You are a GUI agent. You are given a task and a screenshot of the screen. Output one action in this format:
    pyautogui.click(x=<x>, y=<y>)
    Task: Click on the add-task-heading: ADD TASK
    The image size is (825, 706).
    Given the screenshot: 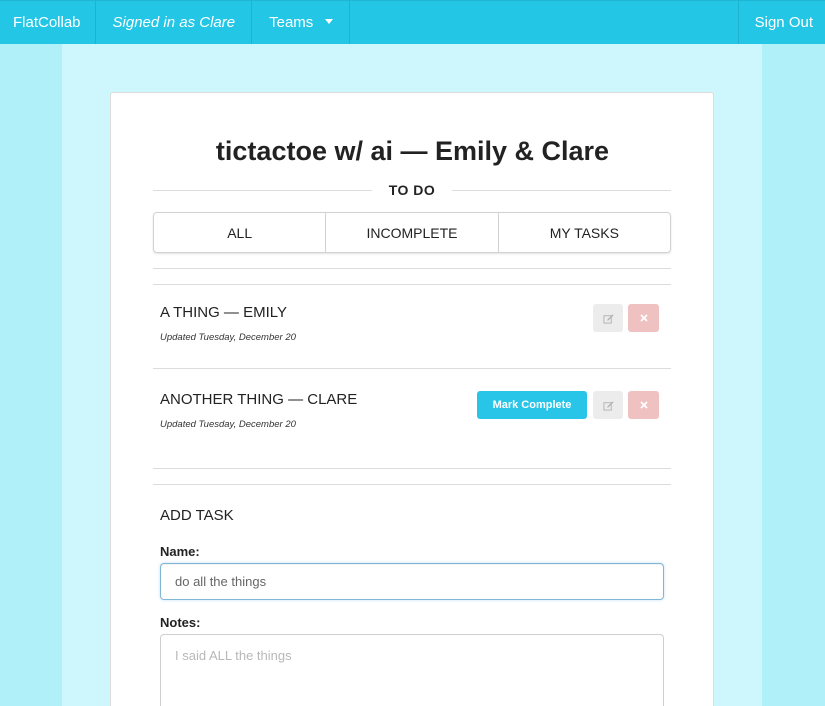 What is the action you would take?
    pyautogui.click(x=197, y=515)
    